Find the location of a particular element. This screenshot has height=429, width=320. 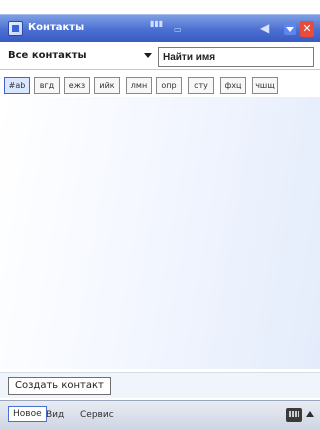

letter-tab-5: лмн is located at coordinates (139, 85).